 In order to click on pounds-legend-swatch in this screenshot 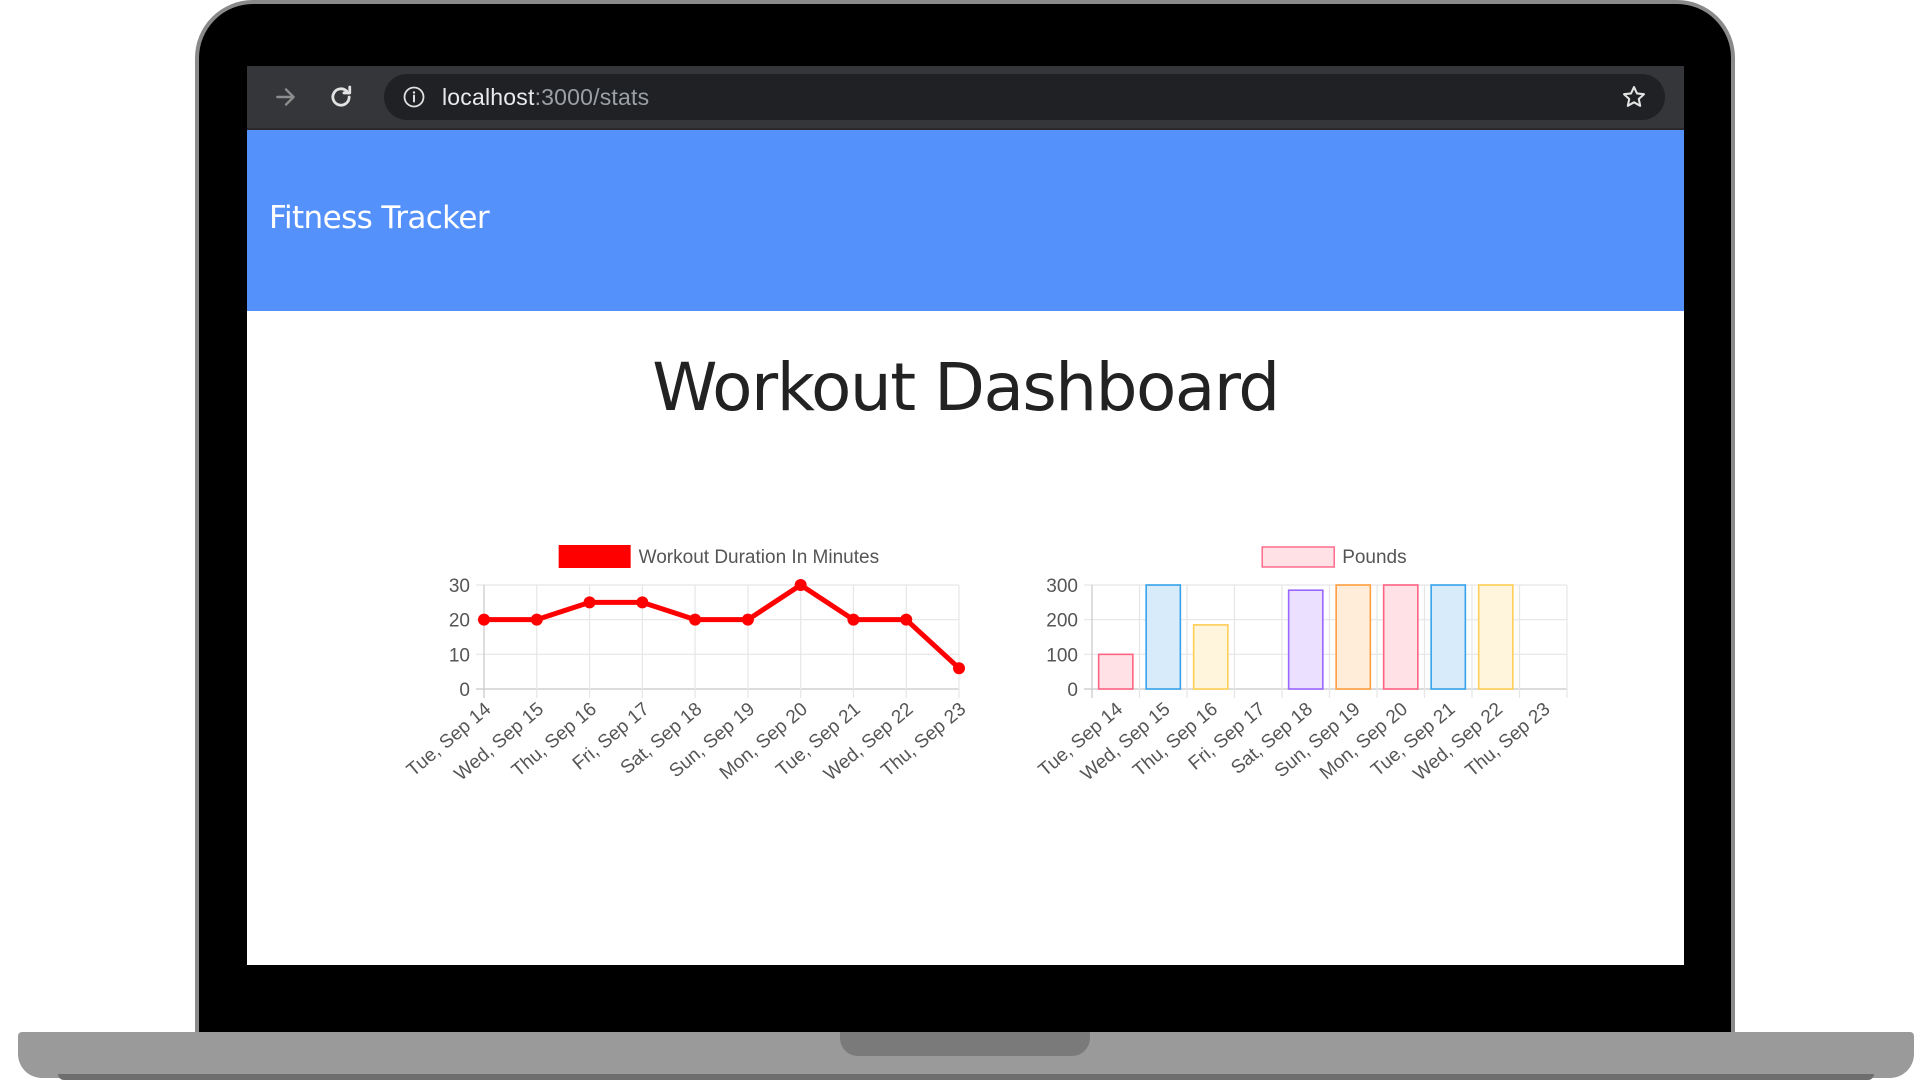, I will do `click(1298, 557)`.